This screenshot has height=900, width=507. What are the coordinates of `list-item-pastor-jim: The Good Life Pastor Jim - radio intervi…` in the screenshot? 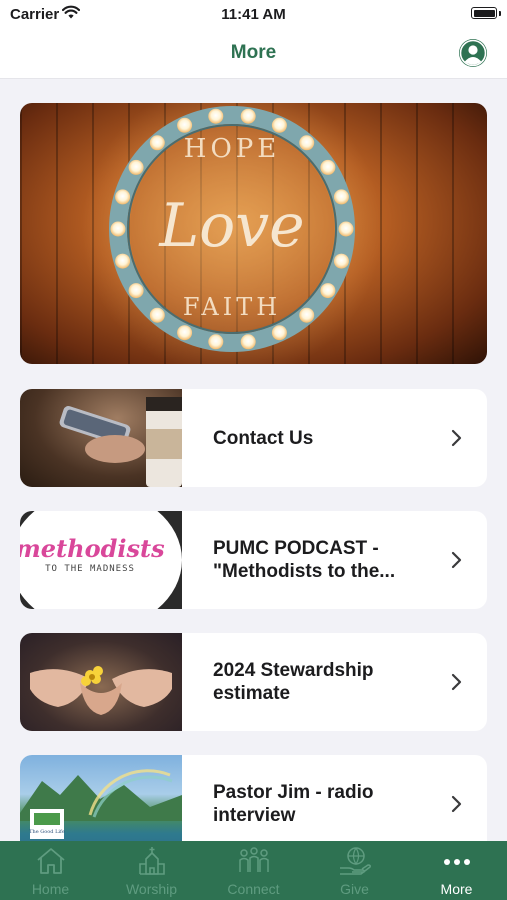 It's located at (253, 798).